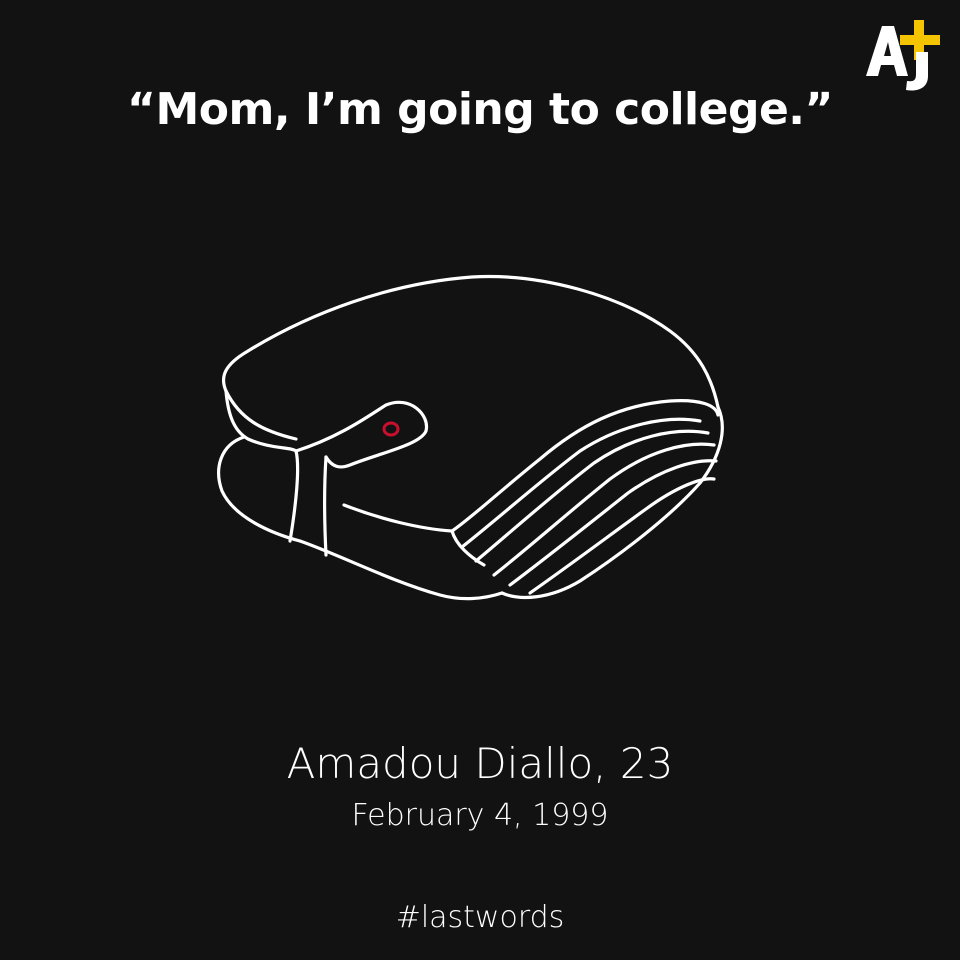 The image size is (960, 960). What do you see at coordinates (480, 109) in the screenshot?
I see `quote-text: “Mom, I’m going to college.”` at bounding box center [480, 109].